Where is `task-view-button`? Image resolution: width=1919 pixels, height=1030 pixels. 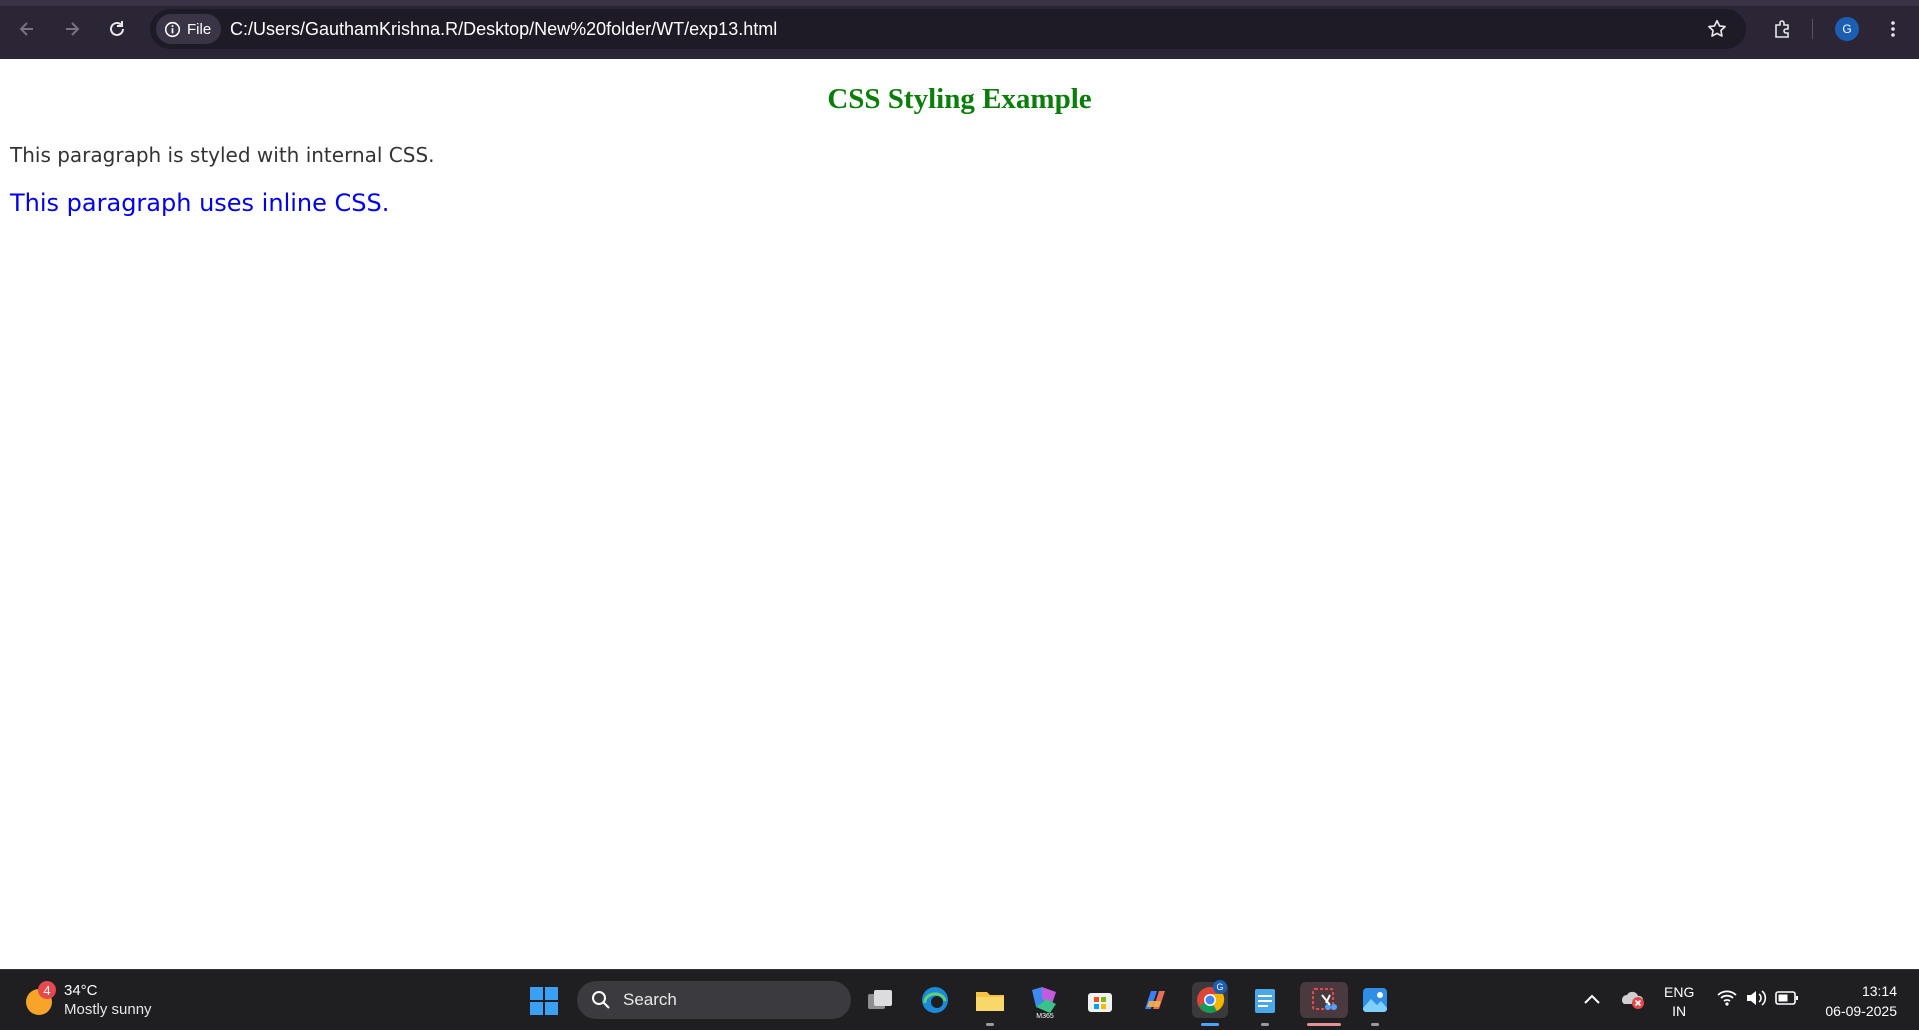
task-view-button is located at coordinates (880, 1000).